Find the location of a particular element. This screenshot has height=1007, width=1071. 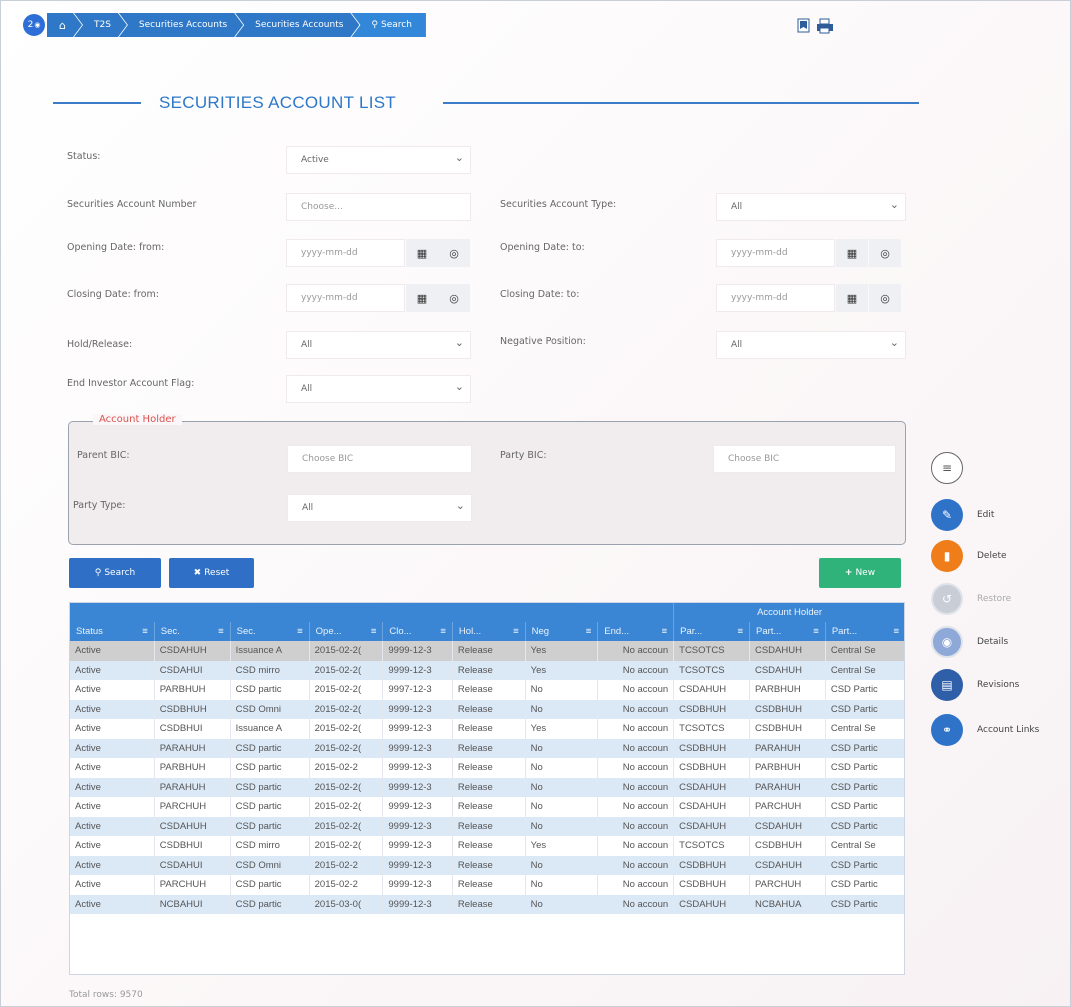

breadcrumb-securities-accounts: Securities Accounts is located at coordinates (181, 25).